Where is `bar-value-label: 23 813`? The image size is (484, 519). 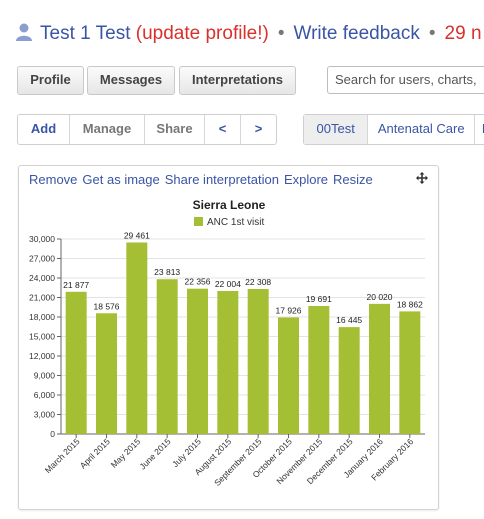
bar-value-label: 23 813 is located at coordinates (167, 272).